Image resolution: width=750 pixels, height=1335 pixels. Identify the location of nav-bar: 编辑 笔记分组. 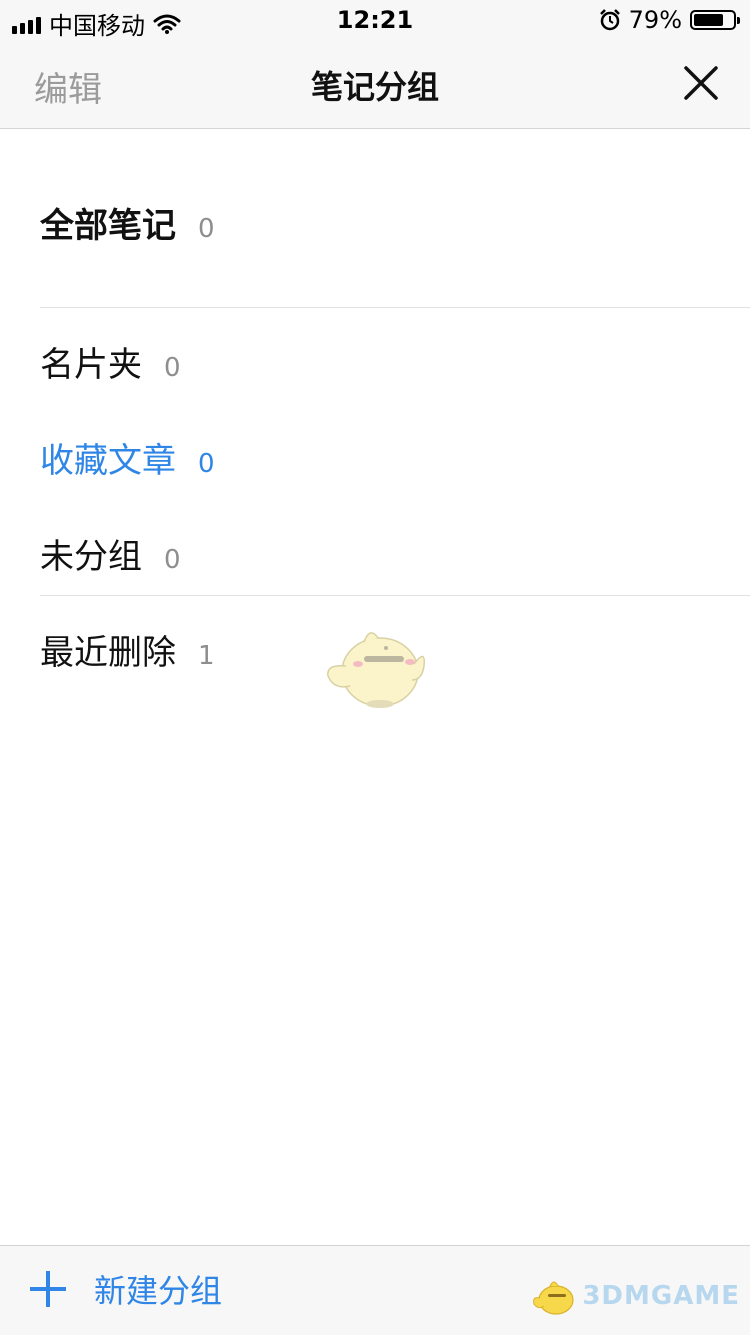
(375, 84).